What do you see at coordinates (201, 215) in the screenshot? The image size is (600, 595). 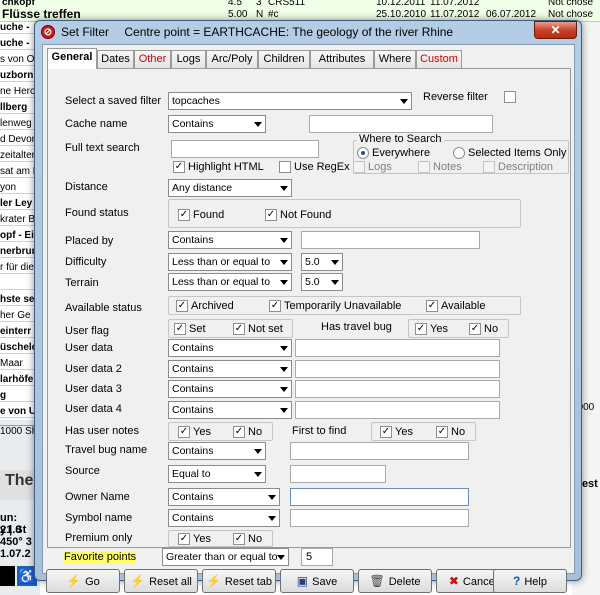 I see `found-checkbox: ✓ Found` at bounding box center [201, 215].